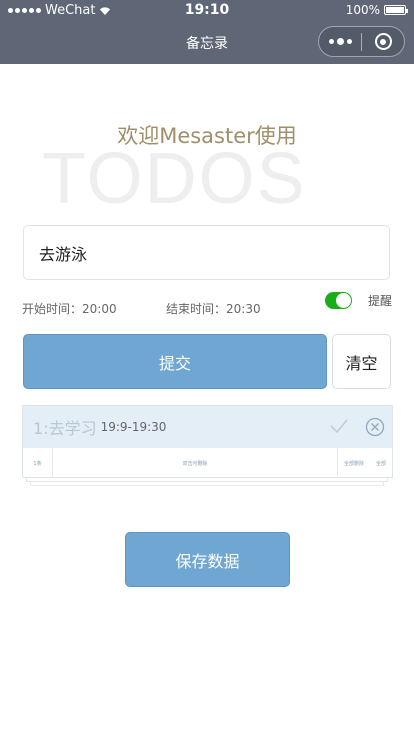  I want to click on todo-footer: 1条 双击可删除 全部删除 全部, so click(207, 463).